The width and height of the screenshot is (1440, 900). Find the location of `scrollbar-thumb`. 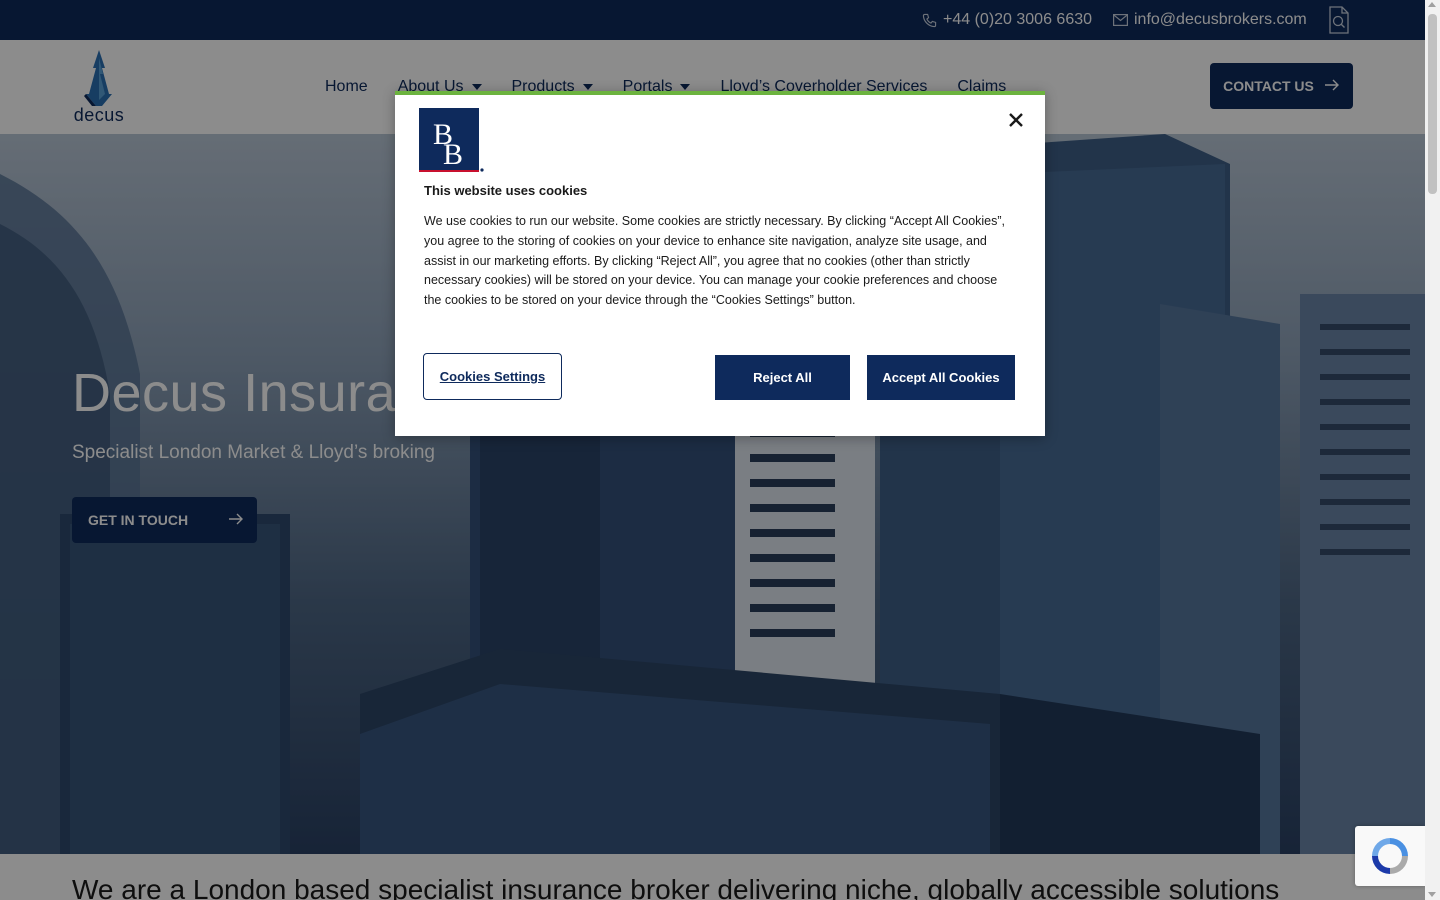

scrollbar-thumb is located at coordinates (1432, 104).